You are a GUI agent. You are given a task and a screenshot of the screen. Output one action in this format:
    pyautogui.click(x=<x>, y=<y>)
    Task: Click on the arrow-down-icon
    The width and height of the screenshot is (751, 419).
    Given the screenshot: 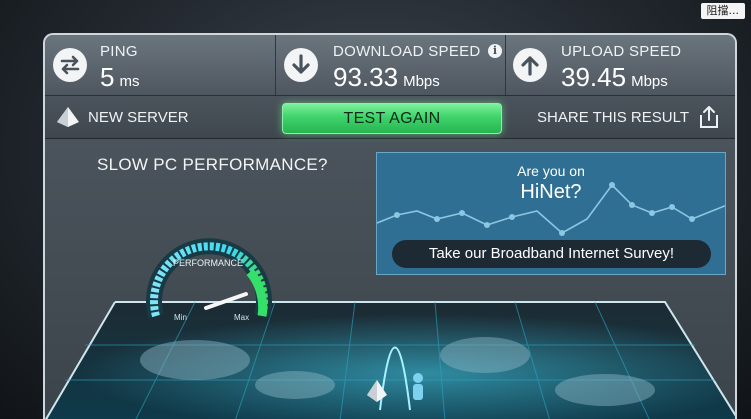 What is the action you would take?
    pyautogui.click(x=301, y=65)
    